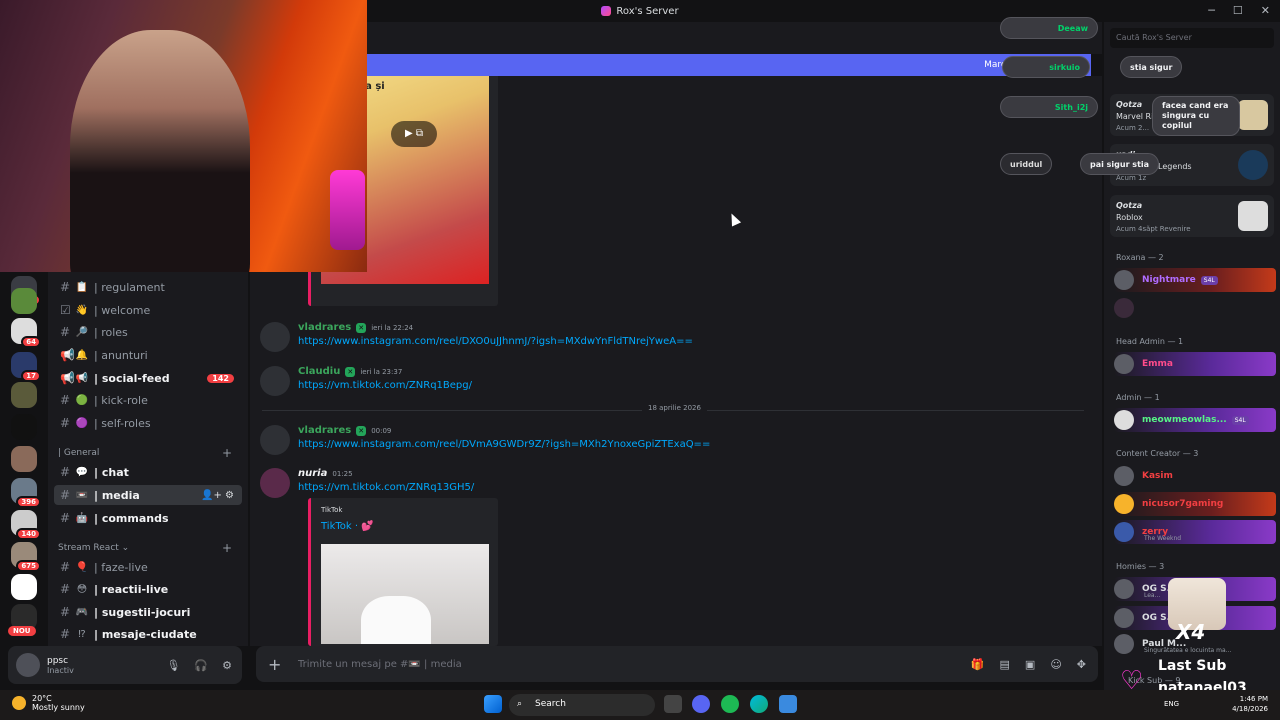 This screenshot has width=1280, height=720. What do you see at coordinates (26, 367) in the screenshot?
I see `server-icon: 17` at bounding box center [26, 367].